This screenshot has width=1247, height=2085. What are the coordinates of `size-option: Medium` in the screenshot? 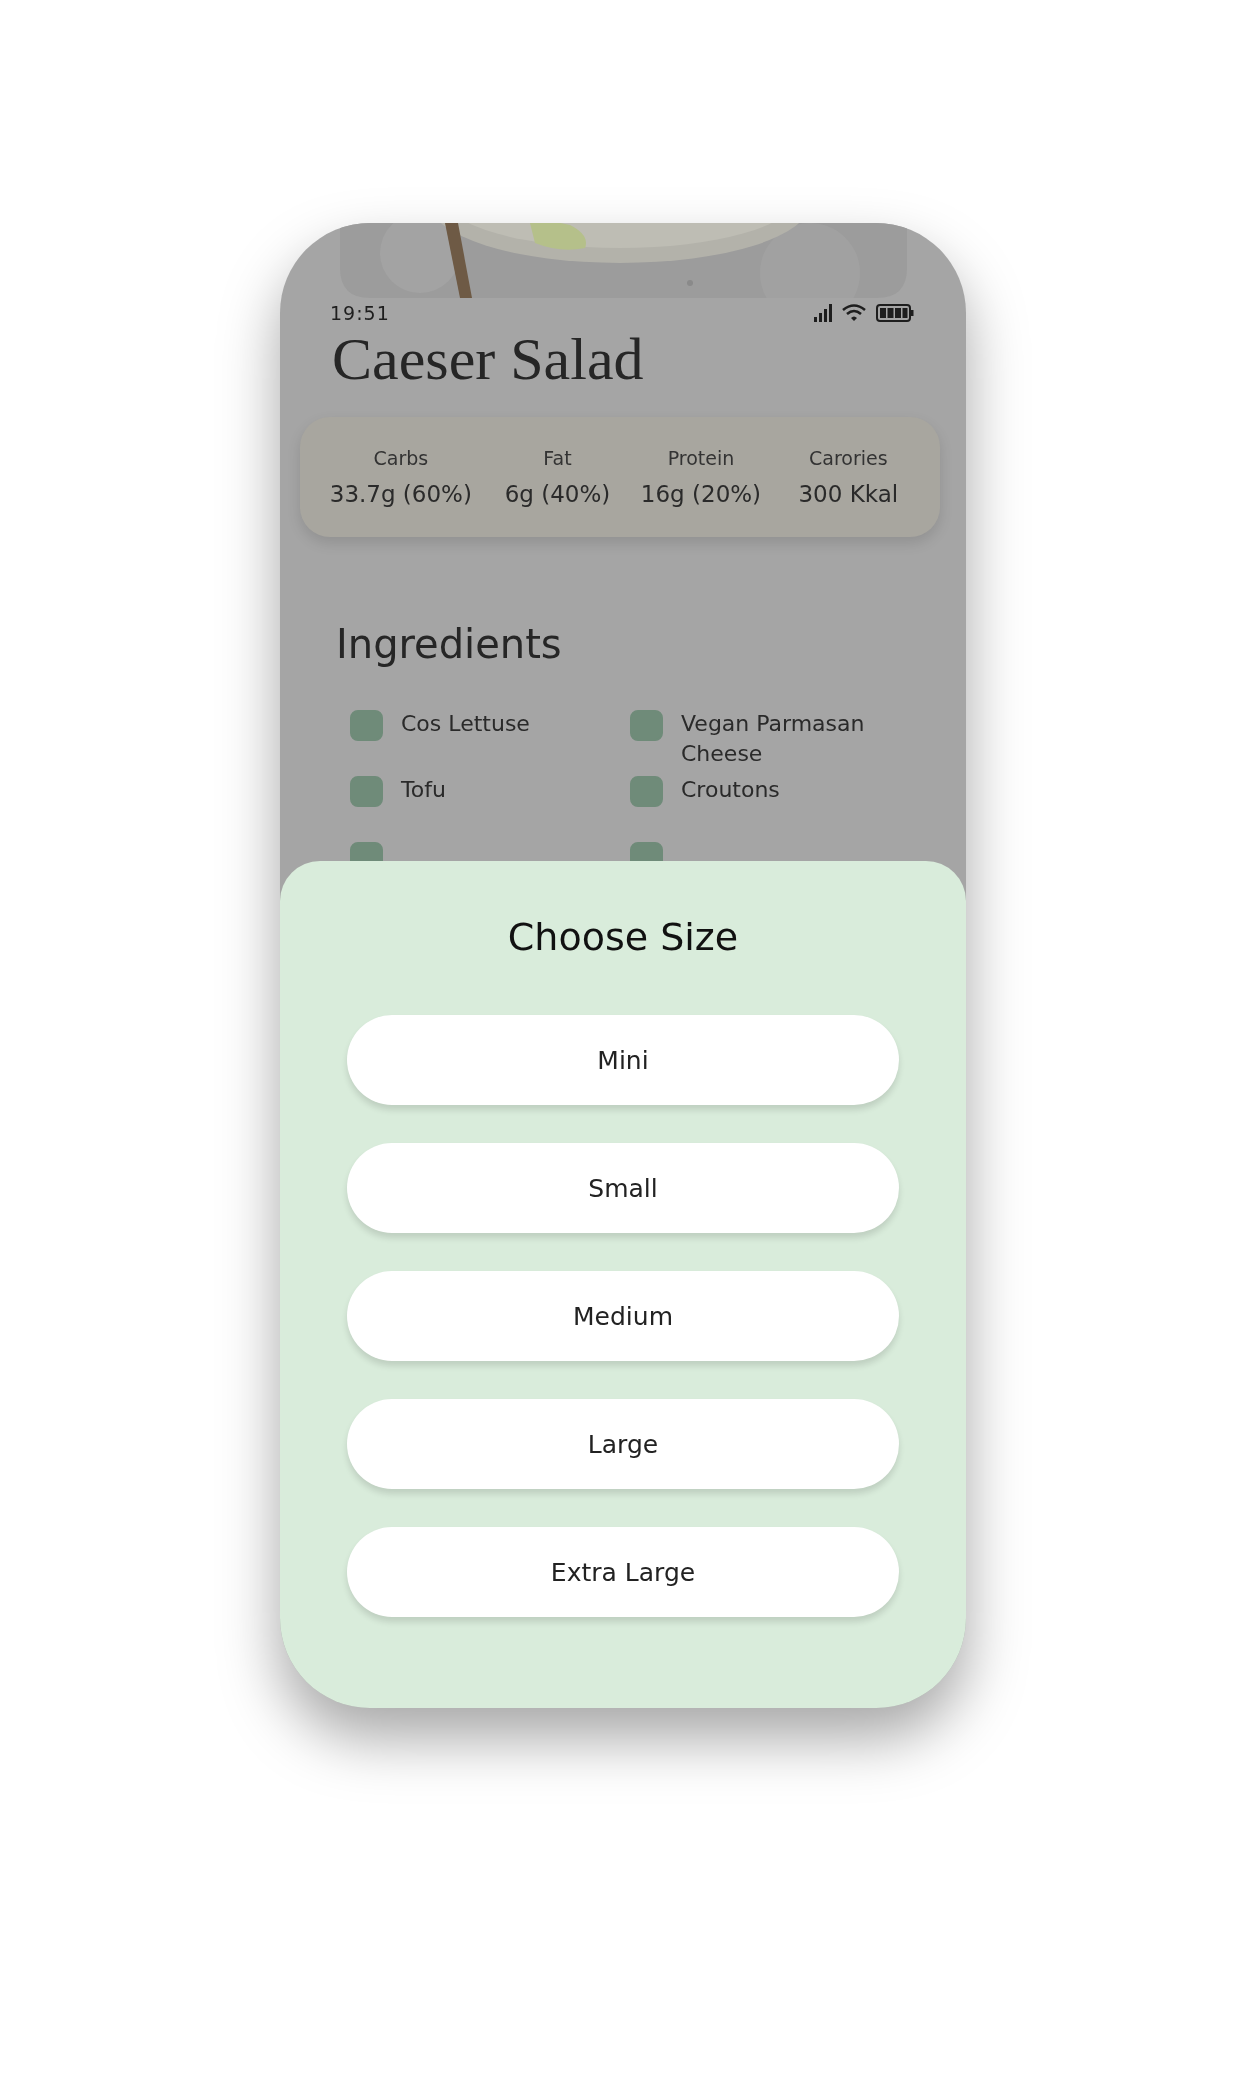 It's located at (623, 1316).